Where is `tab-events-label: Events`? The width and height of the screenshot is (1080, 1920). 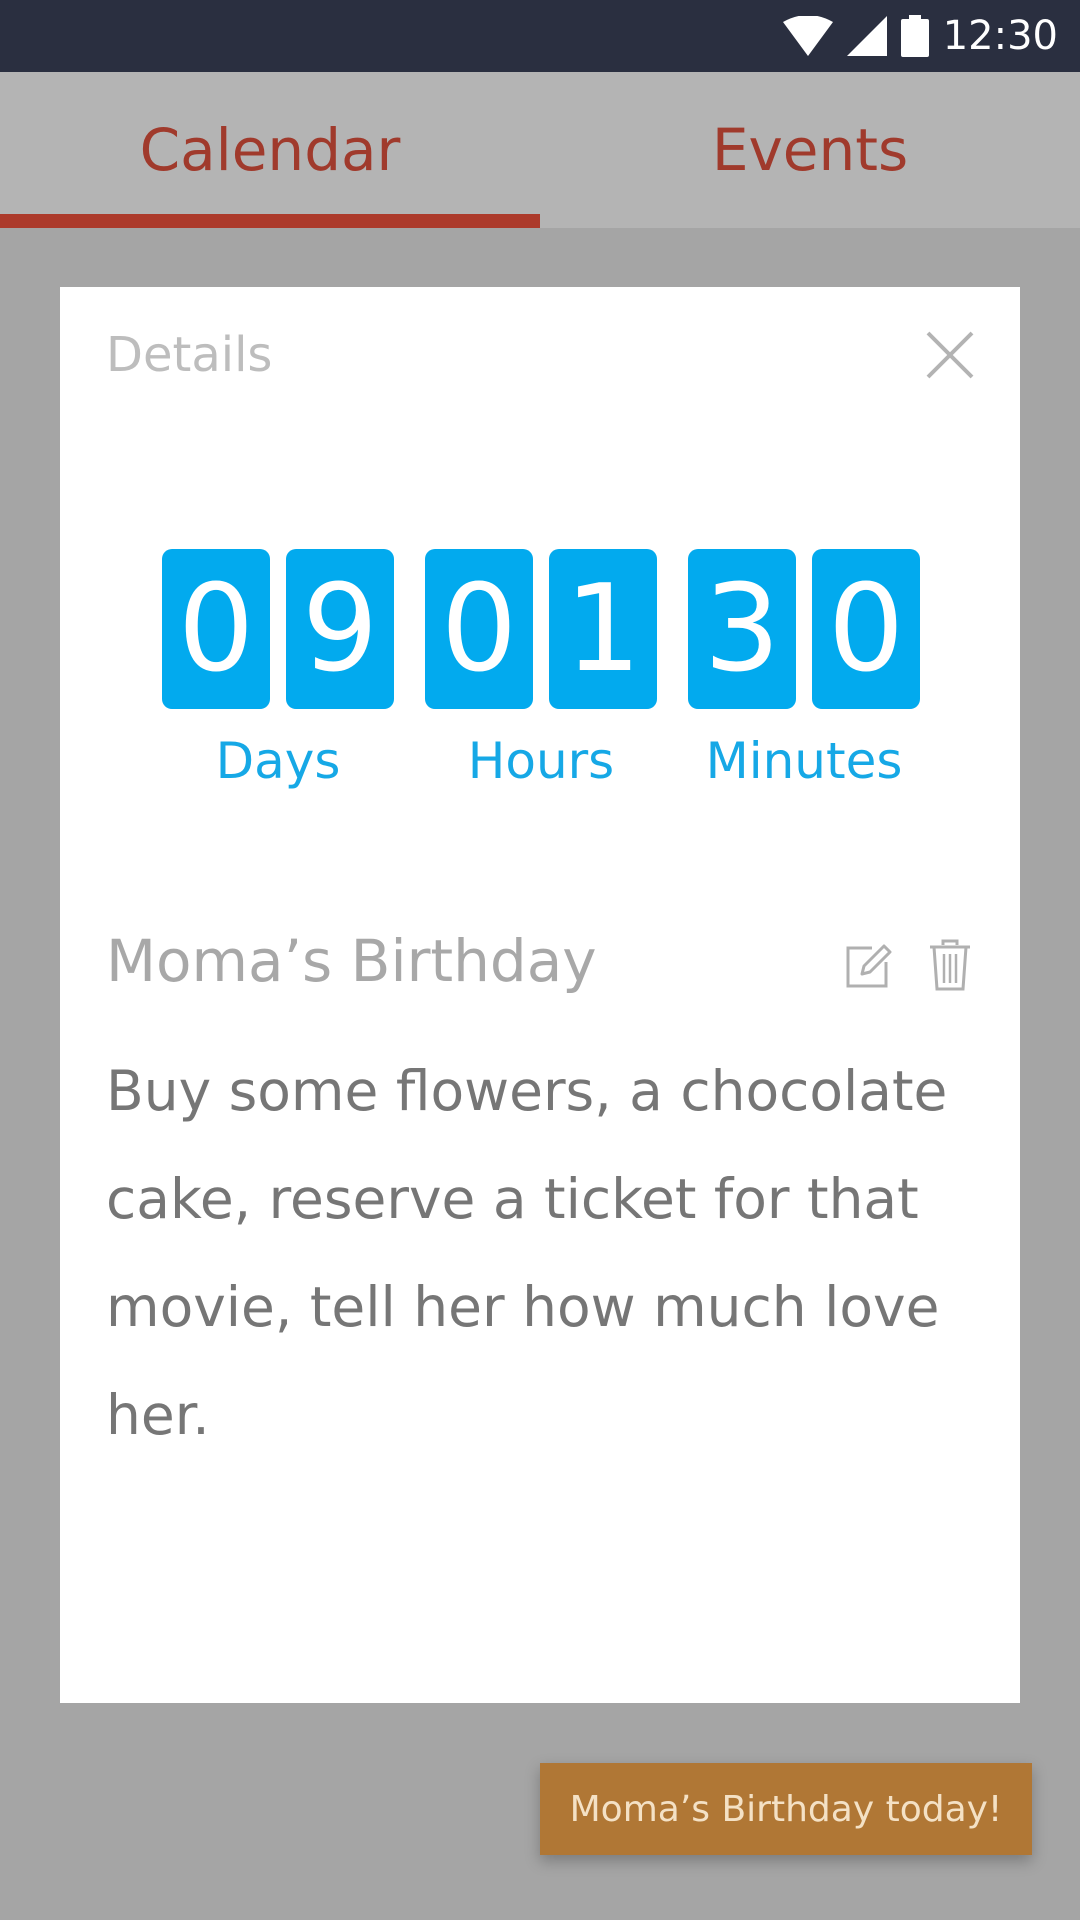
tab-events-label: Events is located at coordinates (810, 150).